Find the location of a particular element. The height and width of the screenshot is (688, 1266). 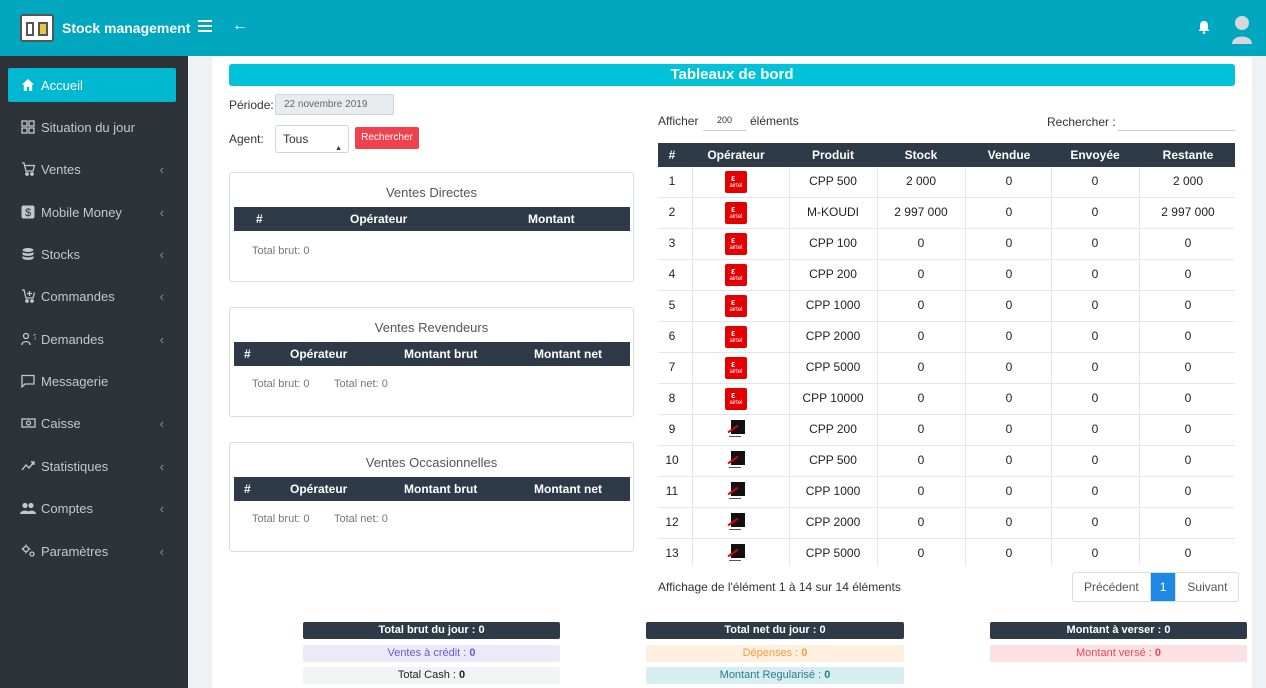

table-cell-n: 10 is located at coordinates (672, 460).